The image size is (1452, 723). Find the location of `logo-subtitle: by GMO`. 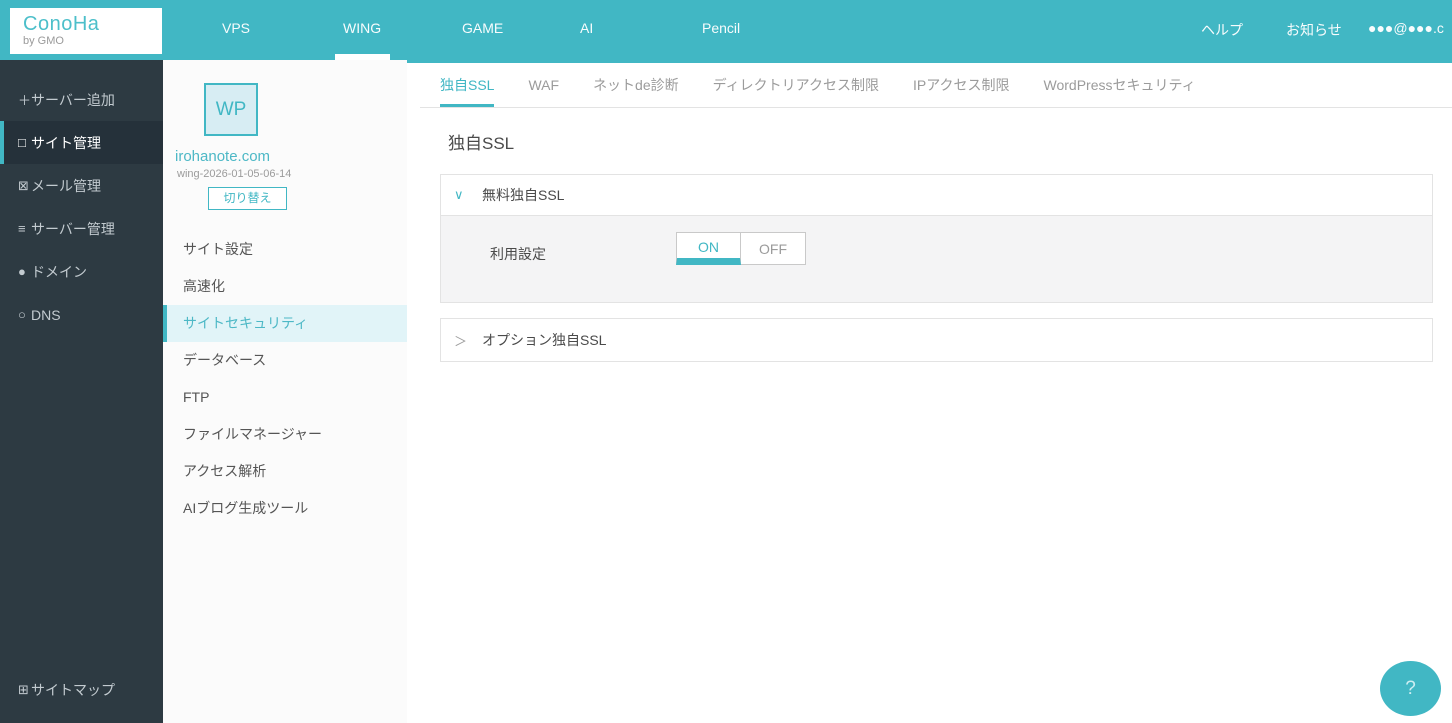

logo-subtitle: by GMO is located at coordinates (43, 41).